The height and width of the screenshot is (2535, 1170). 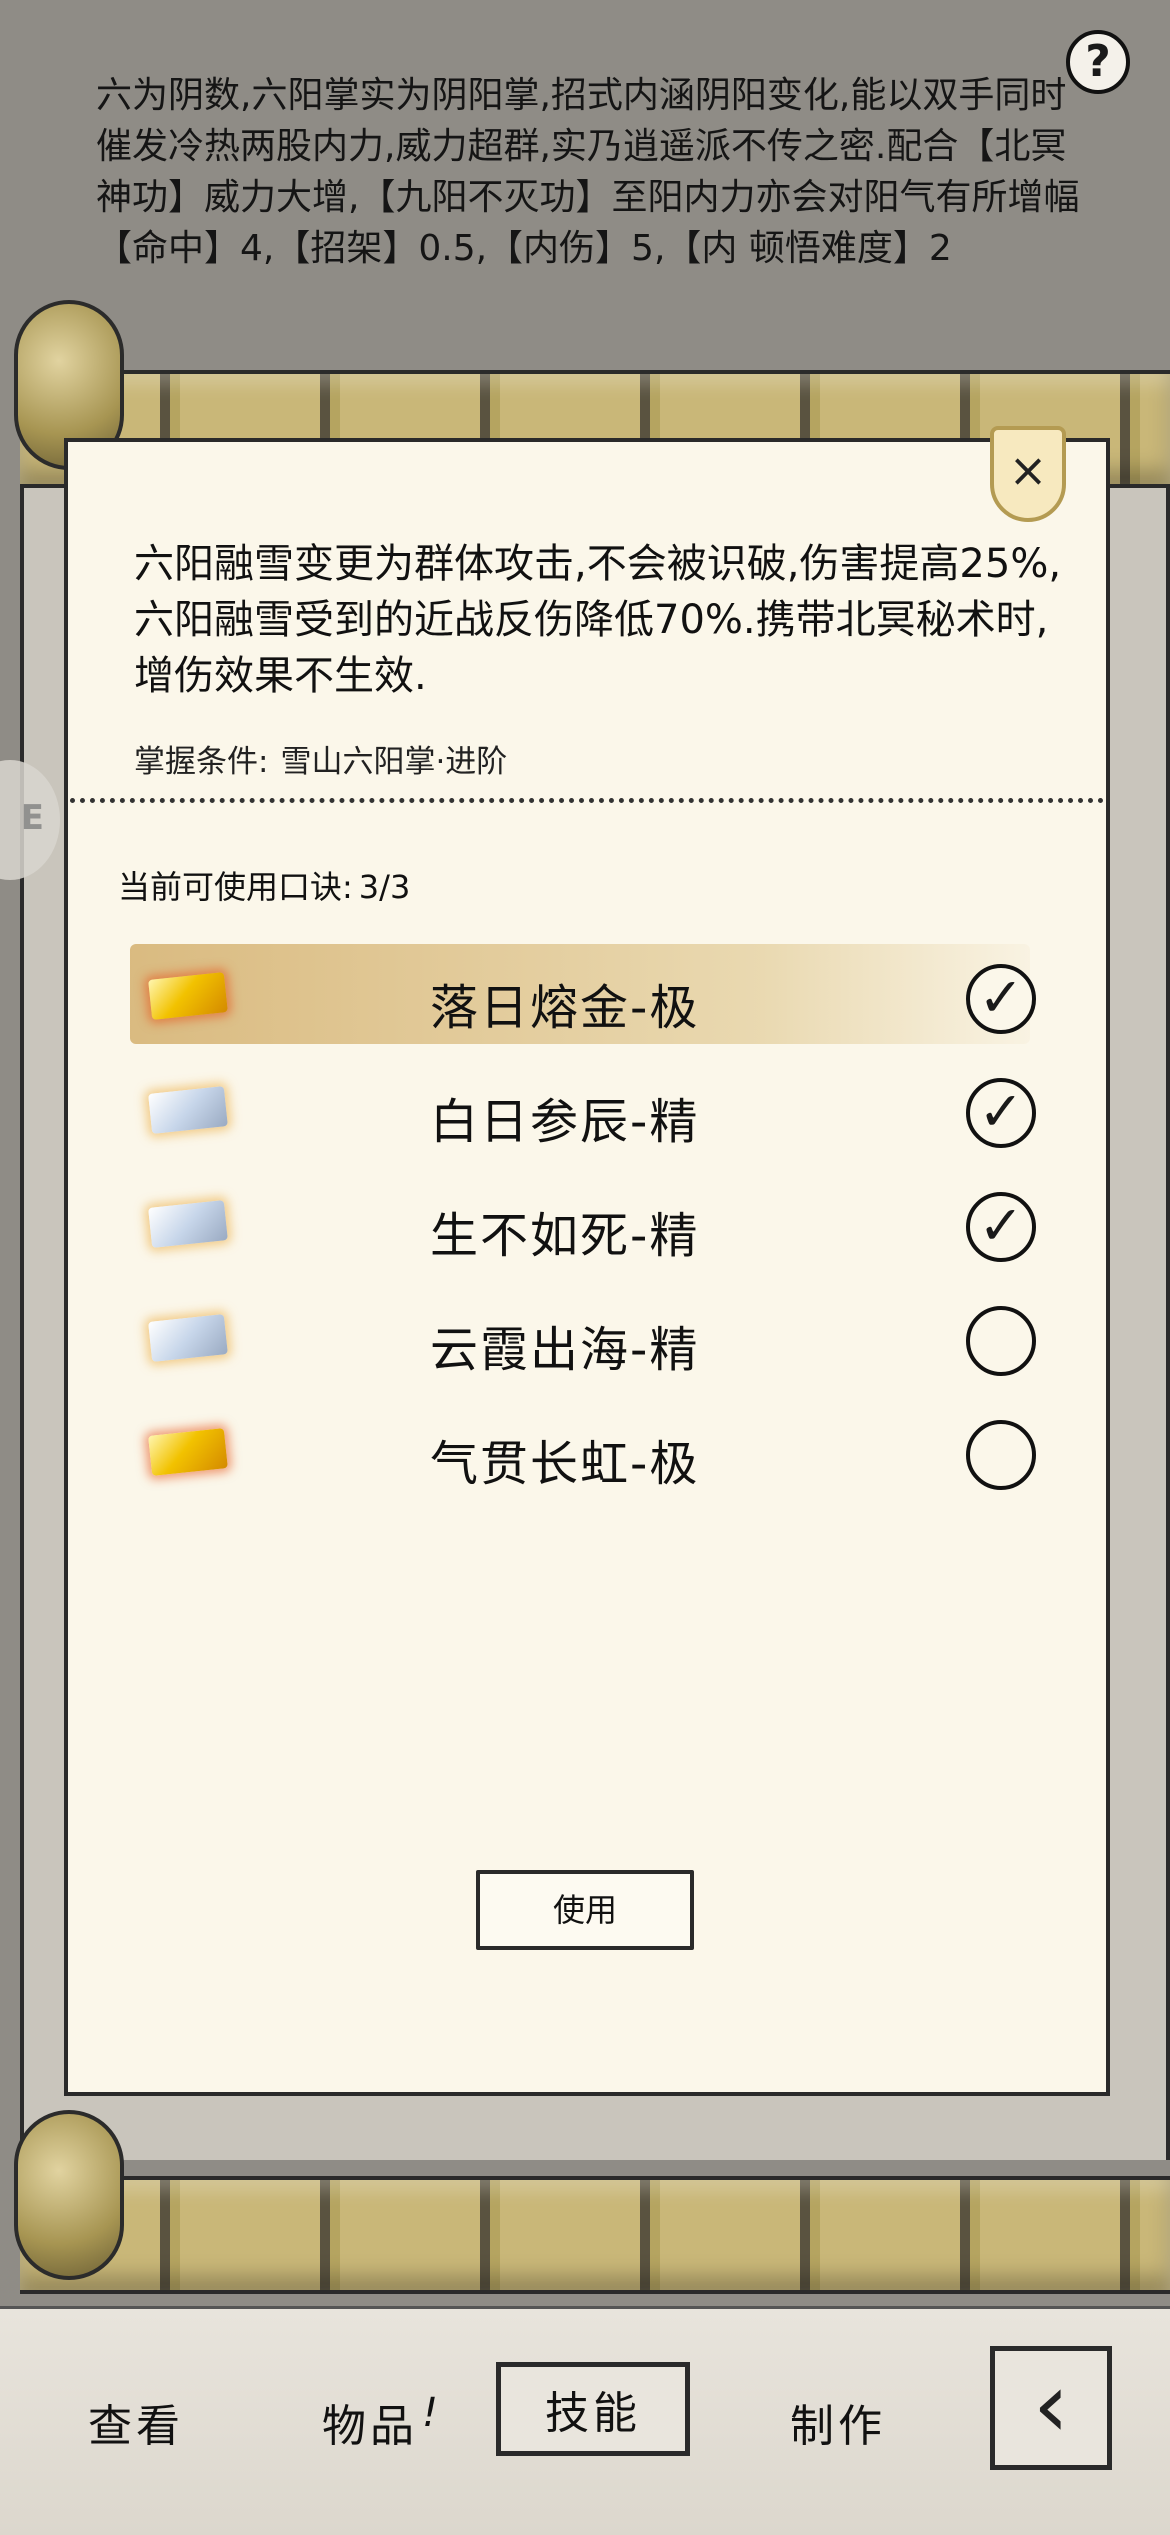 I want to click on tab-skills-label: 技能, so click(x=593, y=2413).